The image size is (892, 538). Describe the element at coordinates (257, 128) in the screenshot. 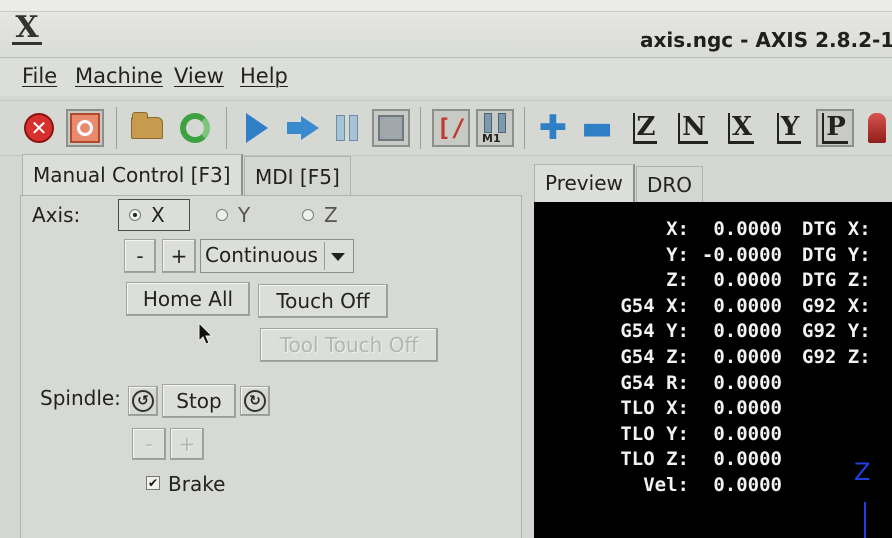

I see `run-button` at that location.